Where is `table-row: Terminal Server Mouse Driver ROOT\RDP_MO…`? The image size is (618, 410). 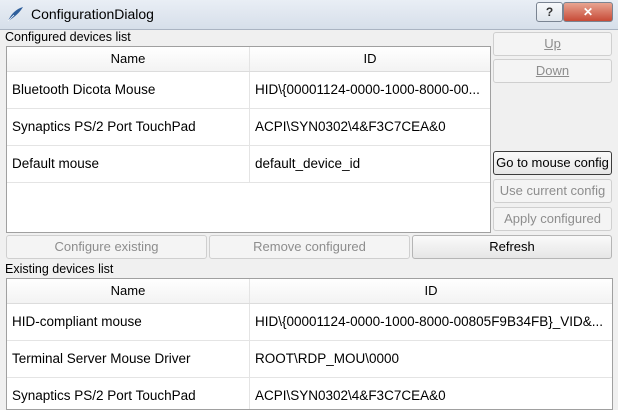
table-row: Terminal Server Mouse Driver ROOT\RDP_MO… is located at coordinates (309, 359).